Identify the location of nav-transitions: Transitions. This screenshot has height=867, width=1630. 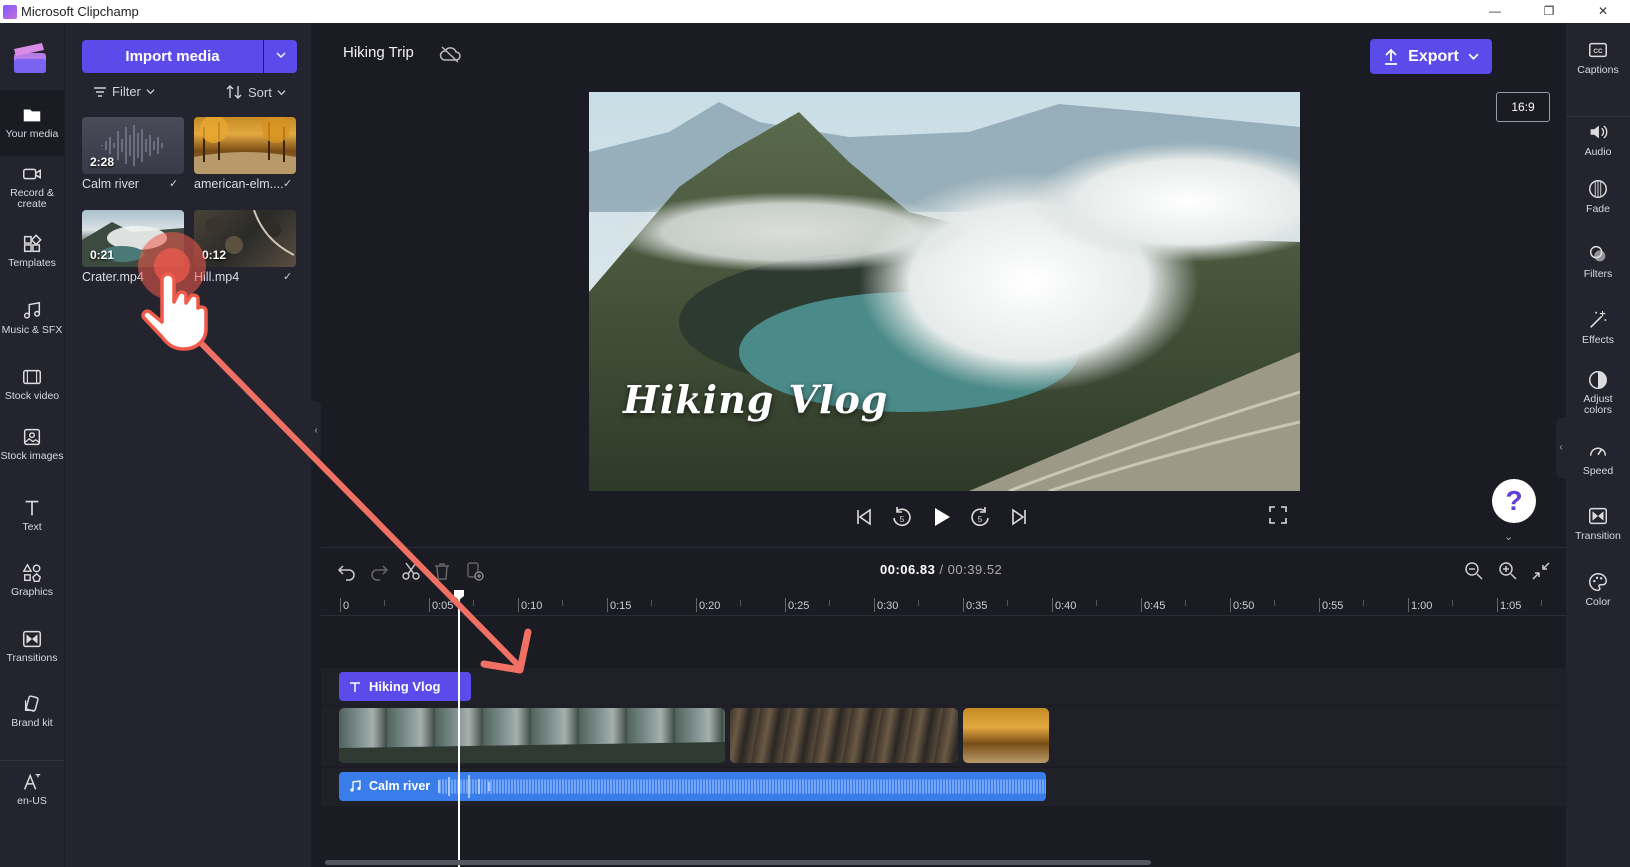
(32, 661).